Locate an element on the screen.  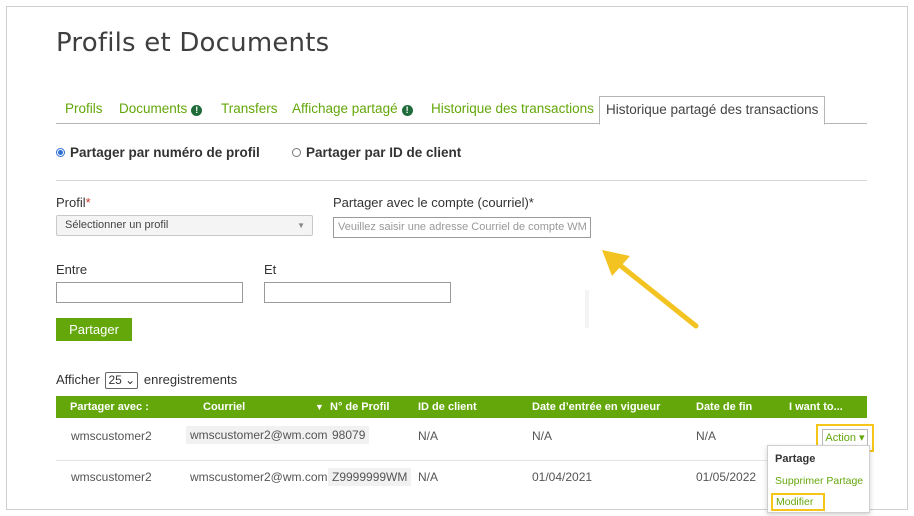
tab-affichage-partage: Affichage partagé! is located at coordinates (352, 110).